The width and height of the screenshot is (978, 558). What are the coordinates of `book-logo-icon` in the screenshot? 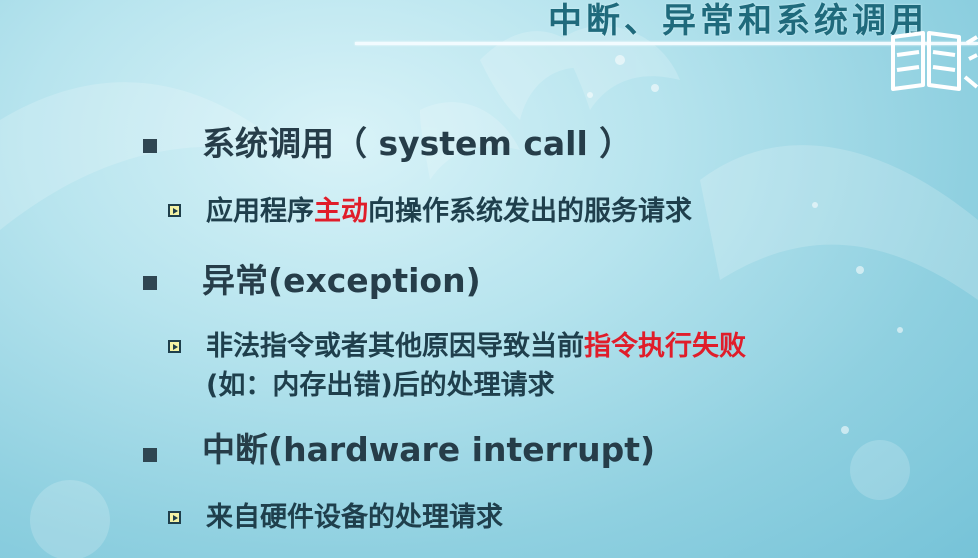 It's located at (934, 61).